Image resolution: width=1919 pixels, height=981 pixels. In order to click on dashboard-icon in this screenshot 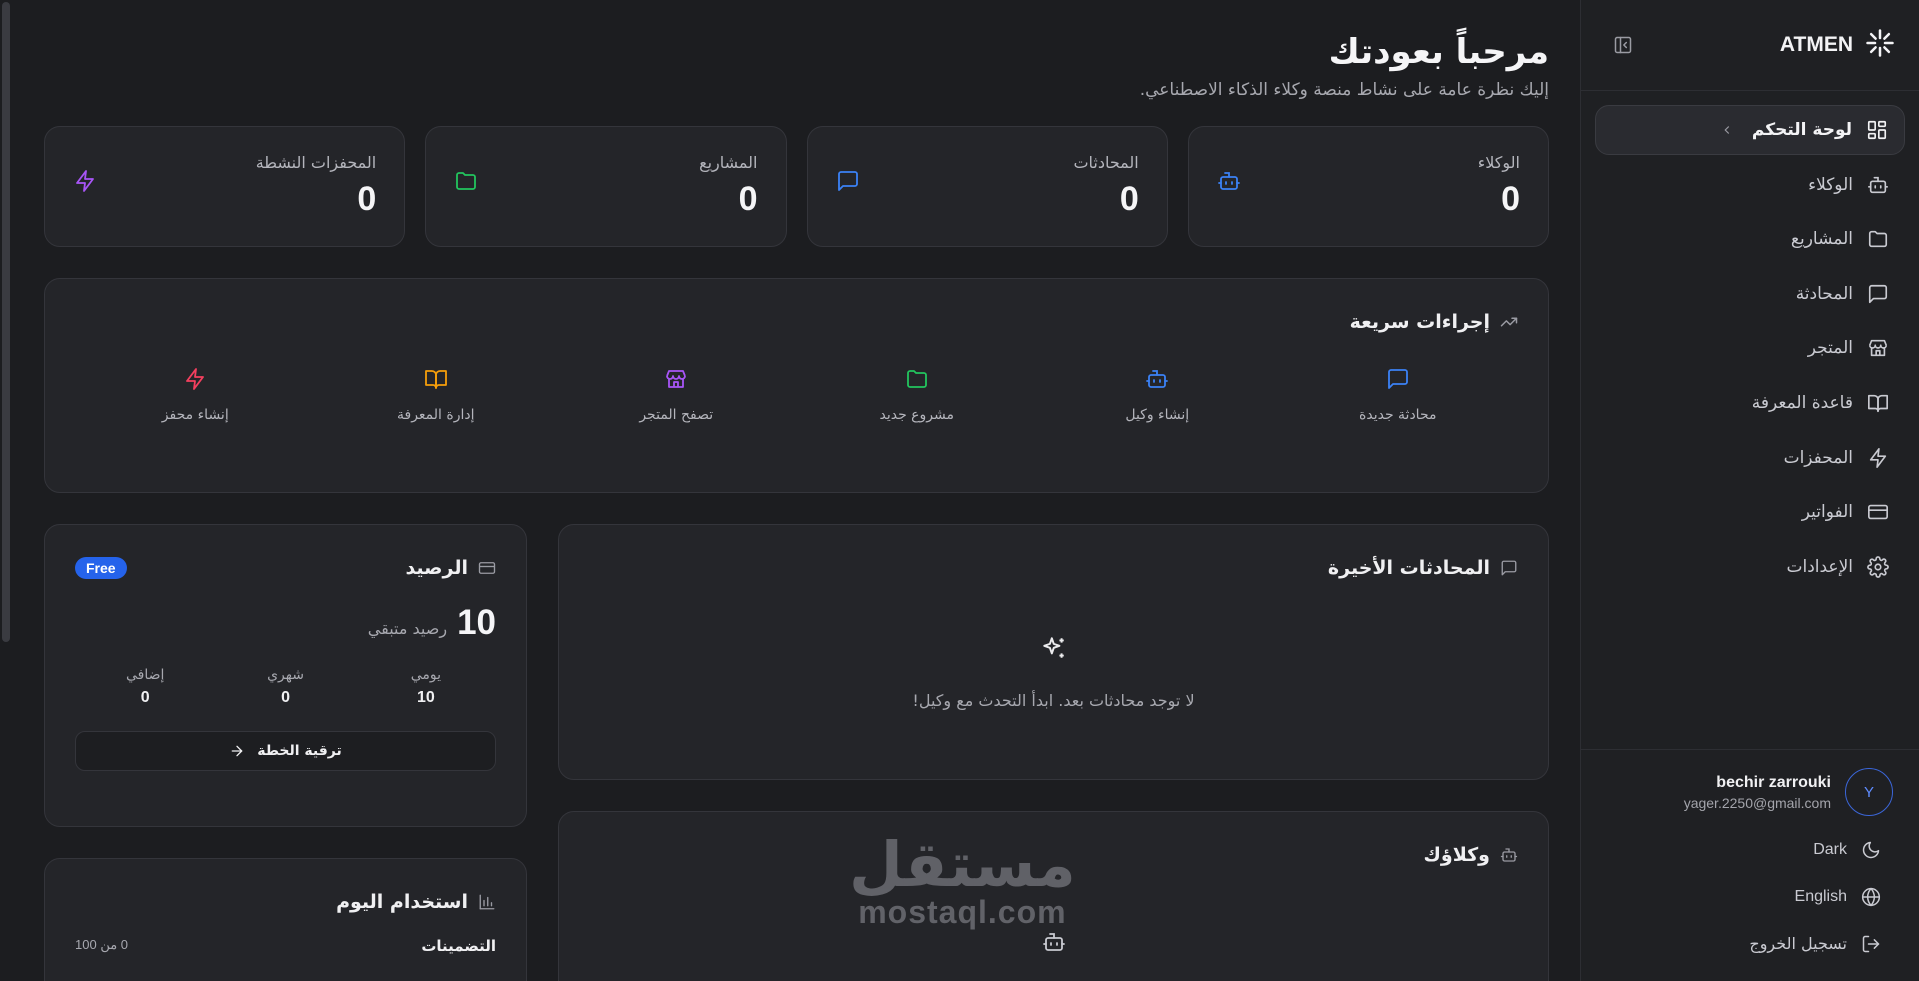, I will do `click(1877, 130)`.